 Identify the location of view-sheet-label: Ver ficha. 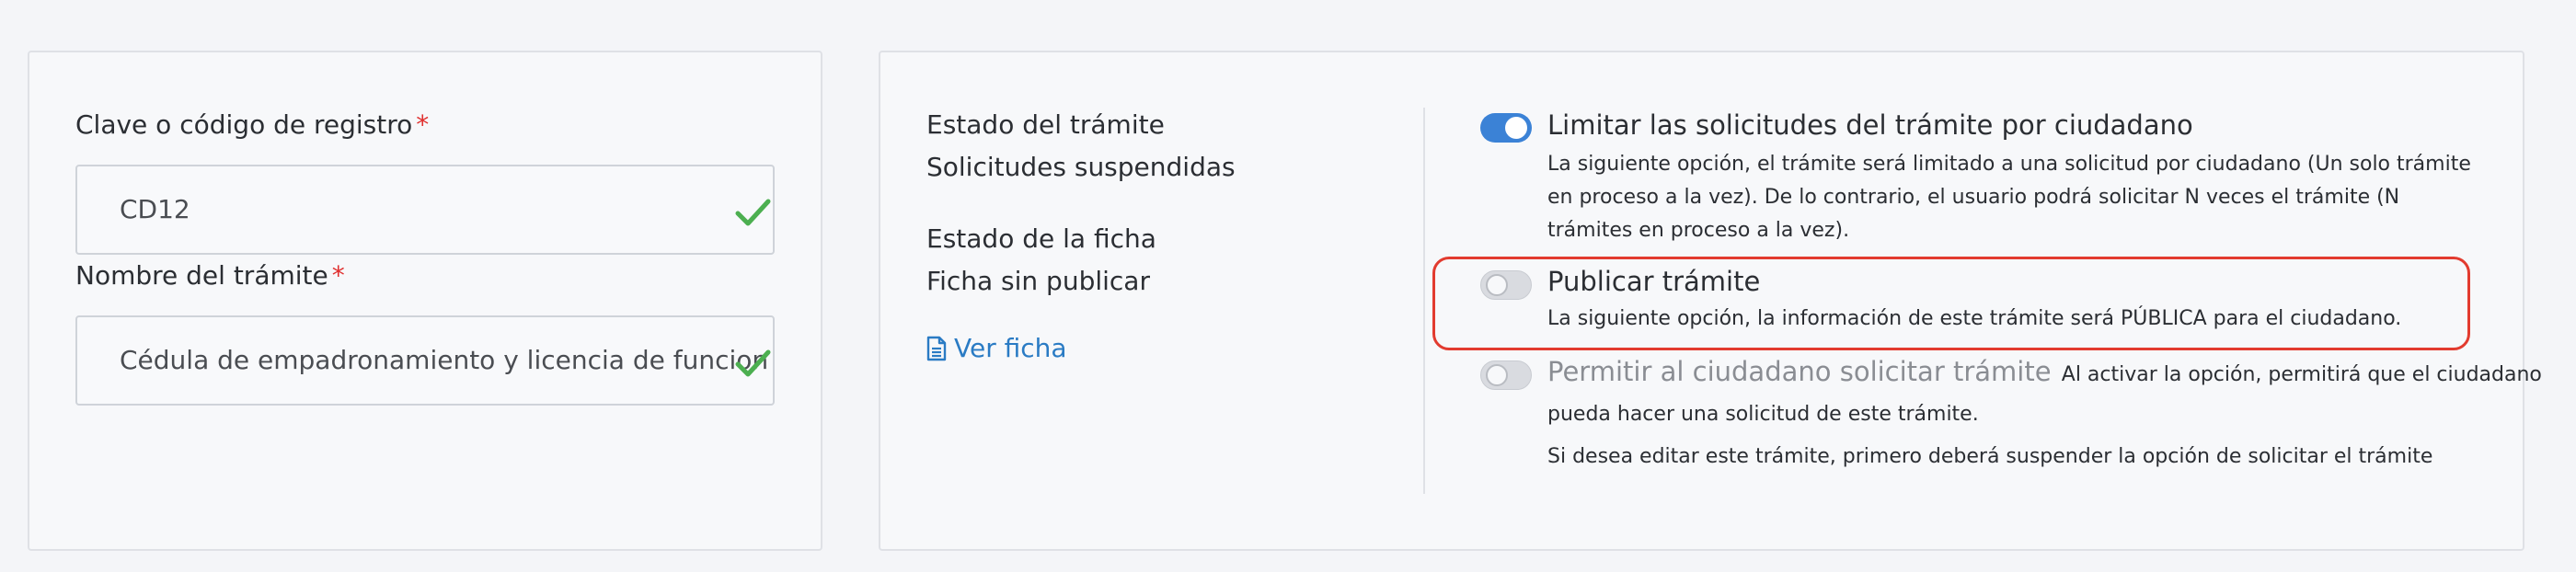
(1010, 348).